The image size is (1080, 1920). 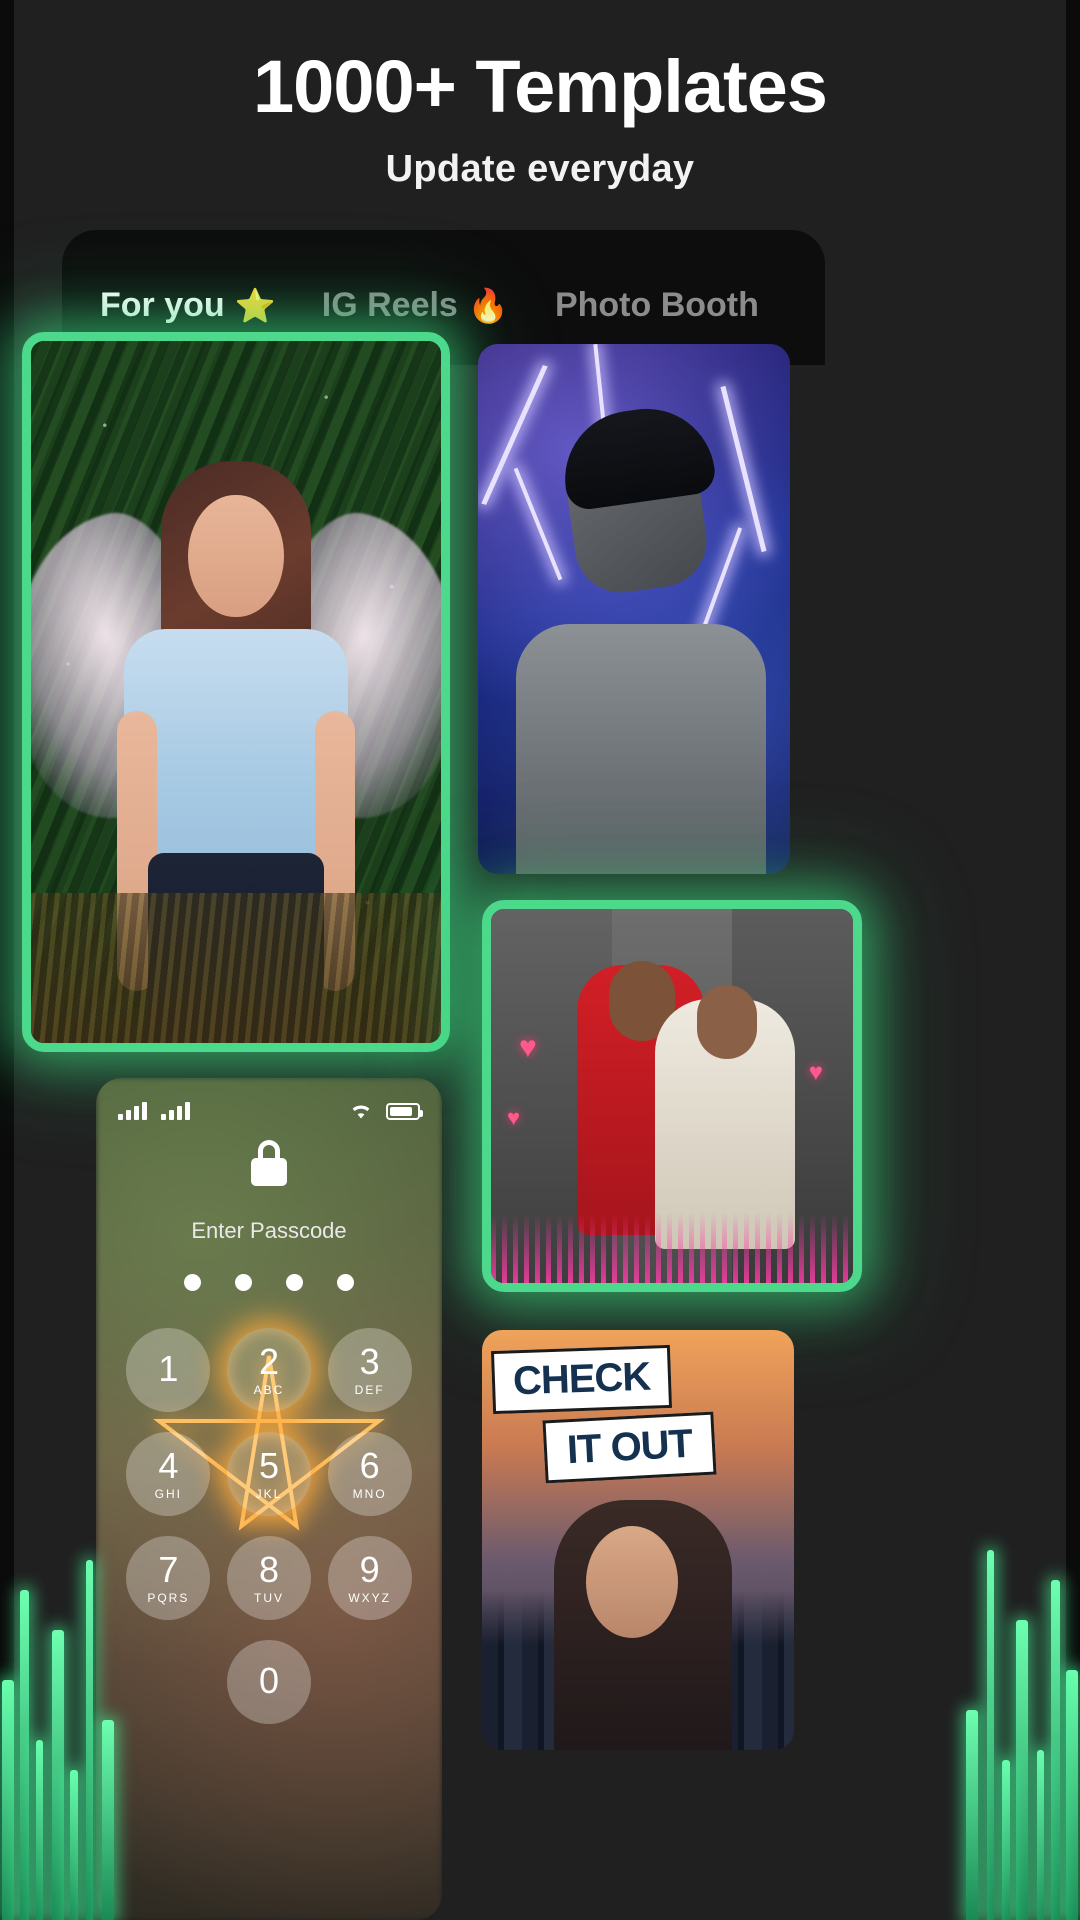 I want to click on tab-for-you: For you ⭐, so click(x=188, y=318).